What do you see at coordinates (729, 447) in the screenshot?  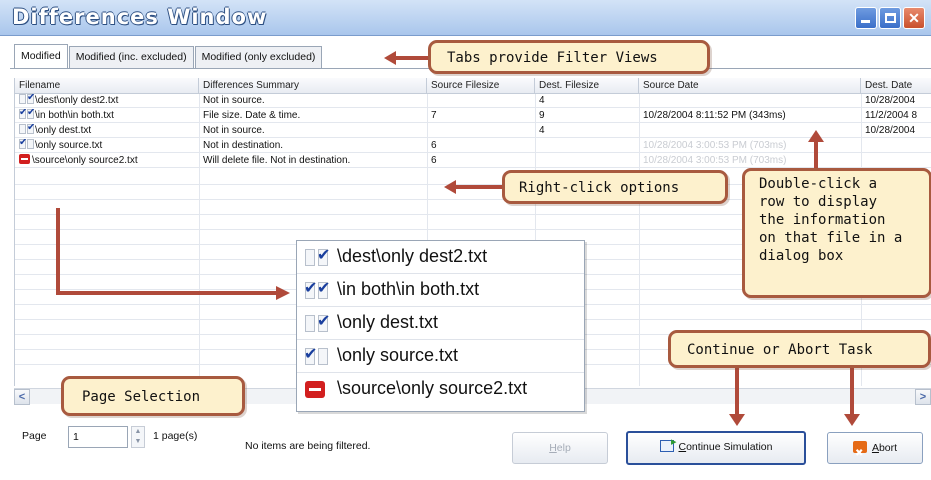 I see `continue-label: ontinue Simulation` at bounding box center [729, 447].